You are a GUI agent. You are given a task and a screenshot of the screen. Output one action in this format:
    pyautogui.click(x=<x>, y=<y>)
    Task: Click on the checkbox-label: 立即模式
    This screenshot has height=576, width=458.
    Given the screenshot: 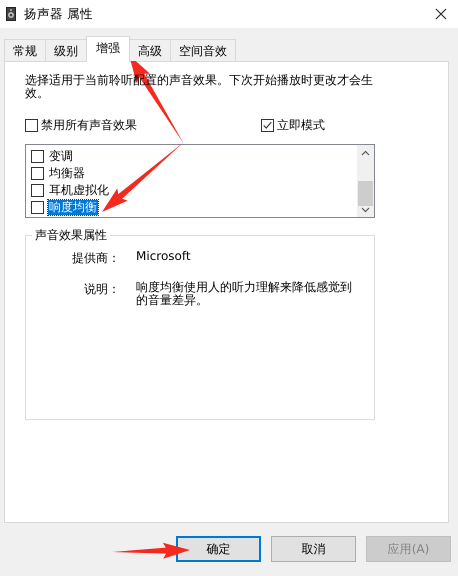 What is the action you would take?
    pyautogui.click(x=301, y=125)
    